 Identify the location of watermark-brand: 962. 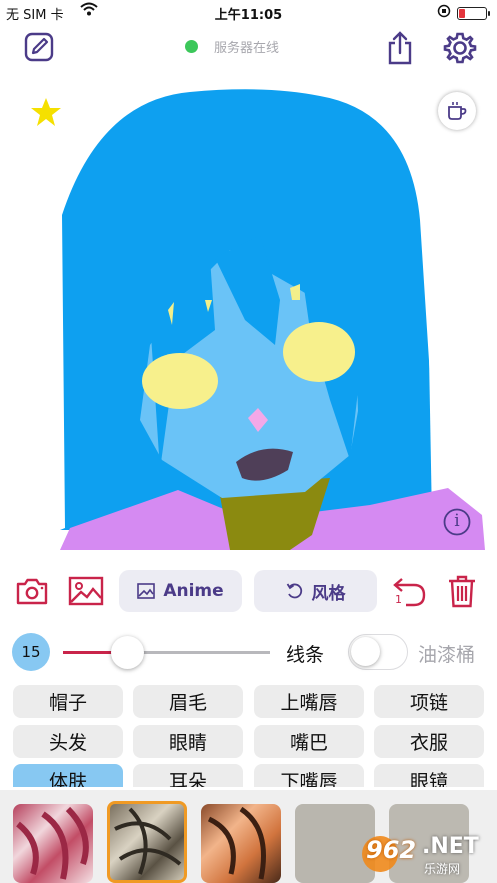
(391, 850).